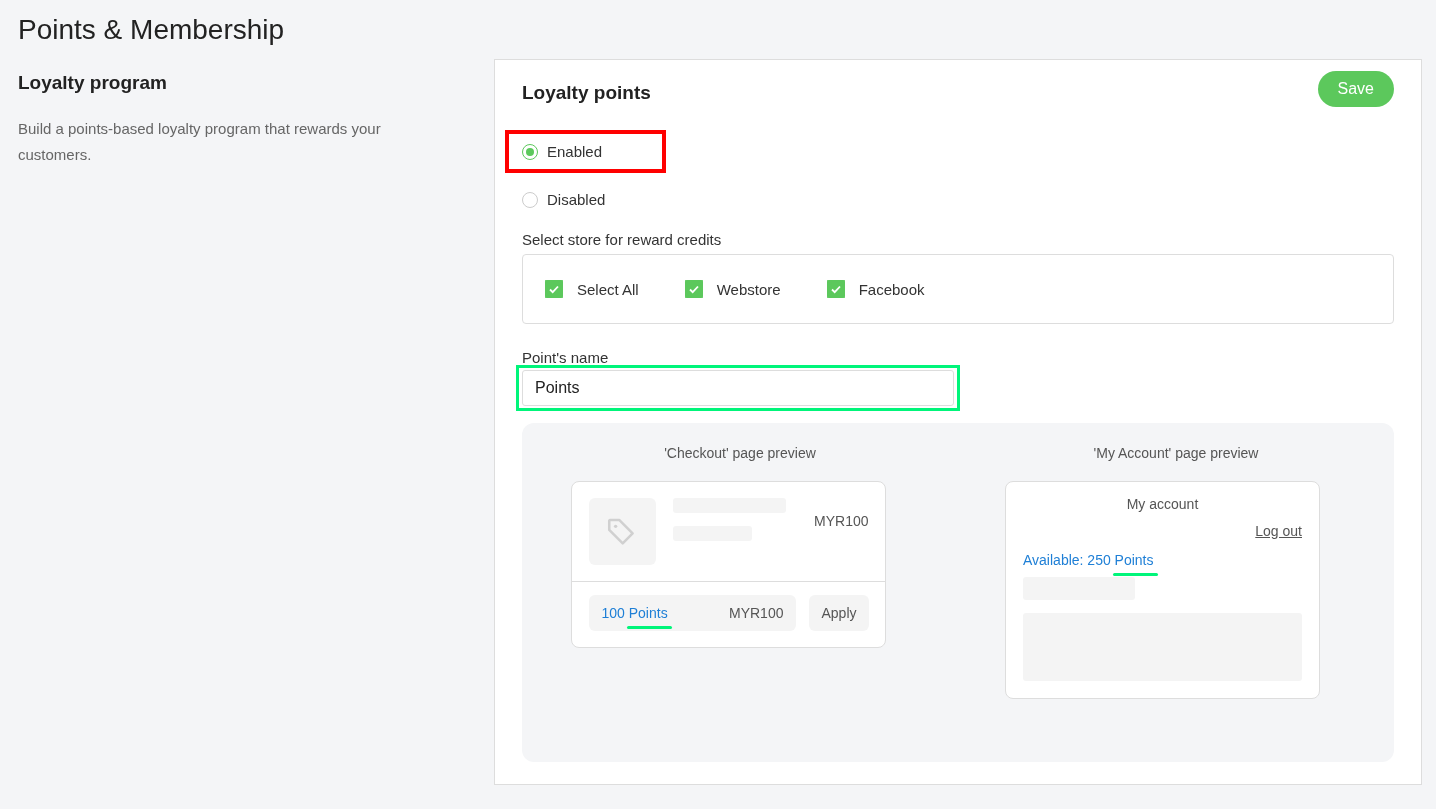  I want to click on checkbox-label: Webstore, so click(748, 289).